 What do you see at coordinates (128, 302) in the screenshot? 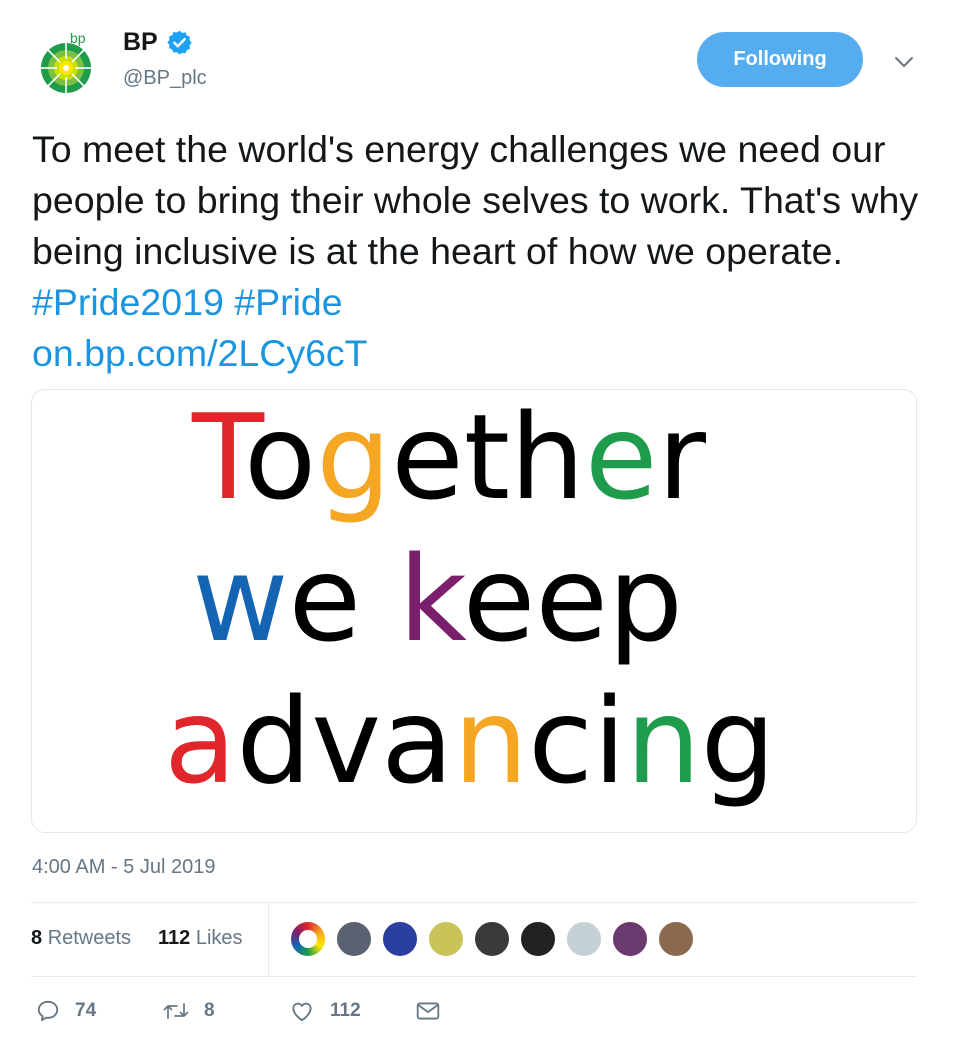
I see `hashtag-pride2019: #Pride2019` at bounding box center [128, 302].